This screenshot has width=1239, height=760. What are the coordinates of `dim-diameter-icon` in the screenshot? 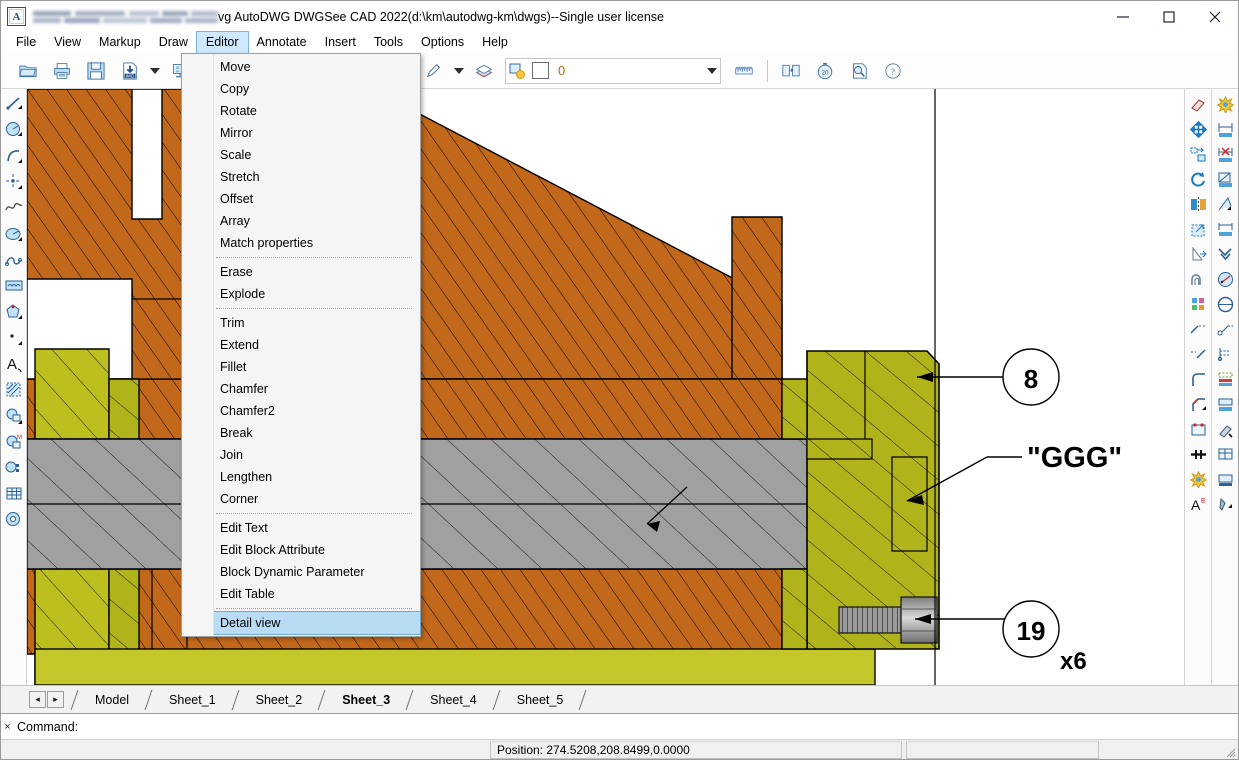 It's located at (1225, 279).